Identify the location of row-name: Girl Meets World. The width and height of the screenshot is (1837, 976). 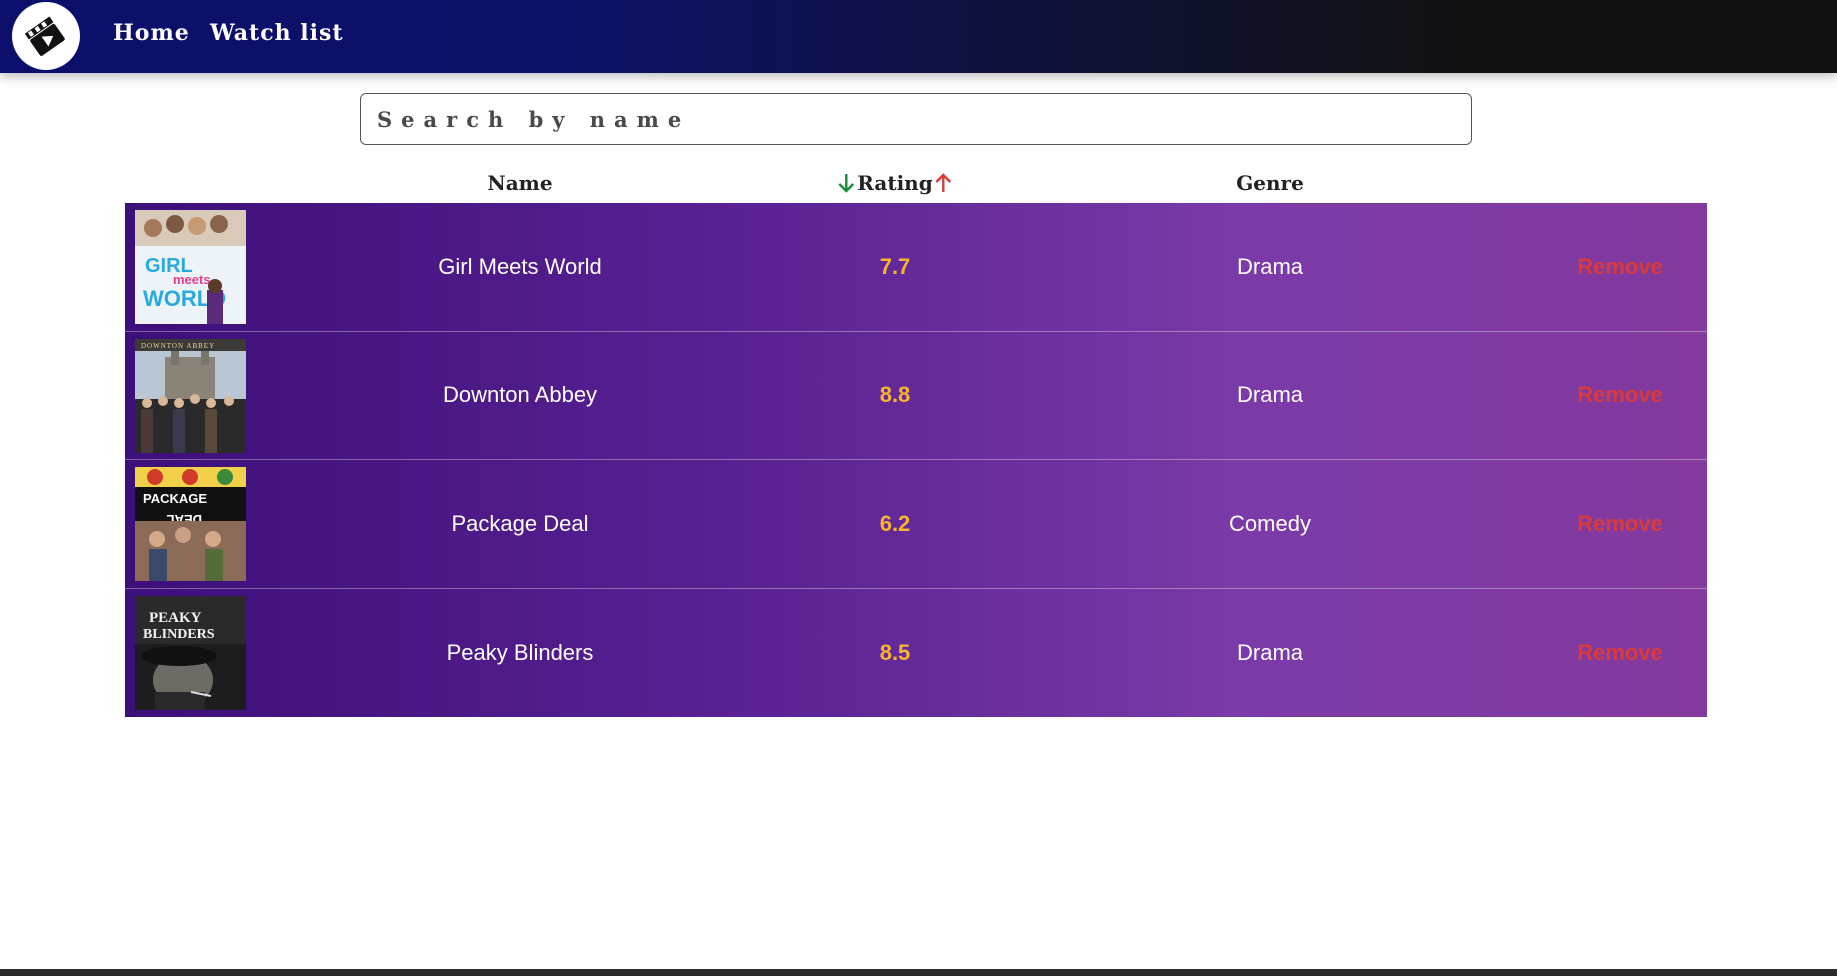
(520, 266).